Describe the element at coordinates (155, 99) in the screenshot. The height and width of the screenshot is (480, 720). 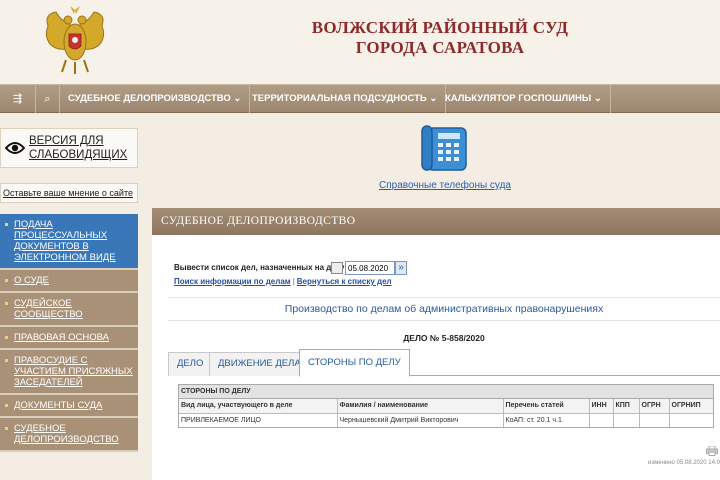
I see `nav-item-court-proceedings: СУДЕБНОЕ ДЕЛОПРОИЗВОДСТВО ⌄` at that location.